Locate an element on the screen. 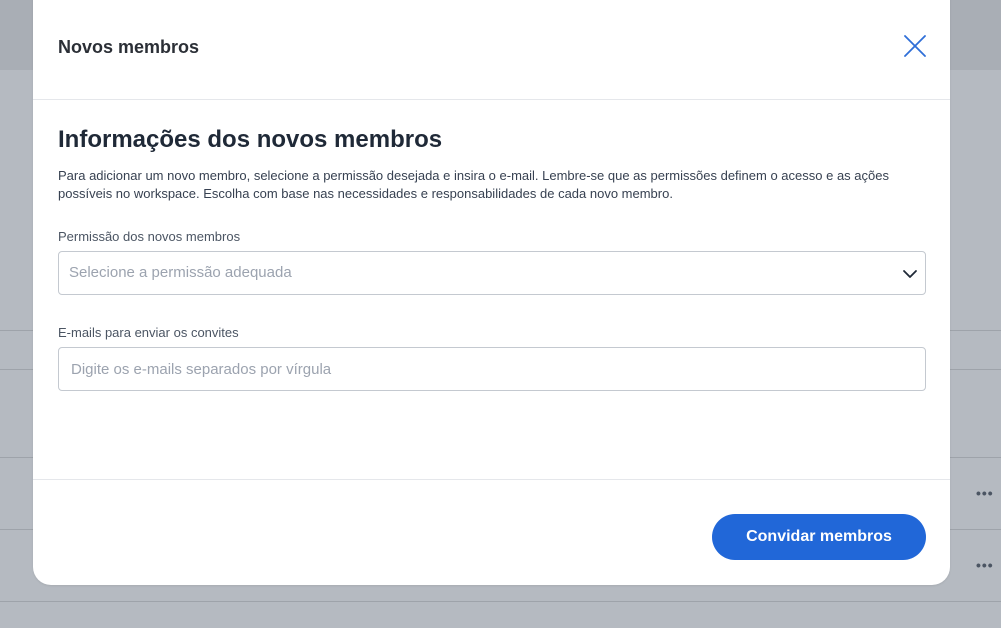  background-divider is located at coordinates (500, 601).